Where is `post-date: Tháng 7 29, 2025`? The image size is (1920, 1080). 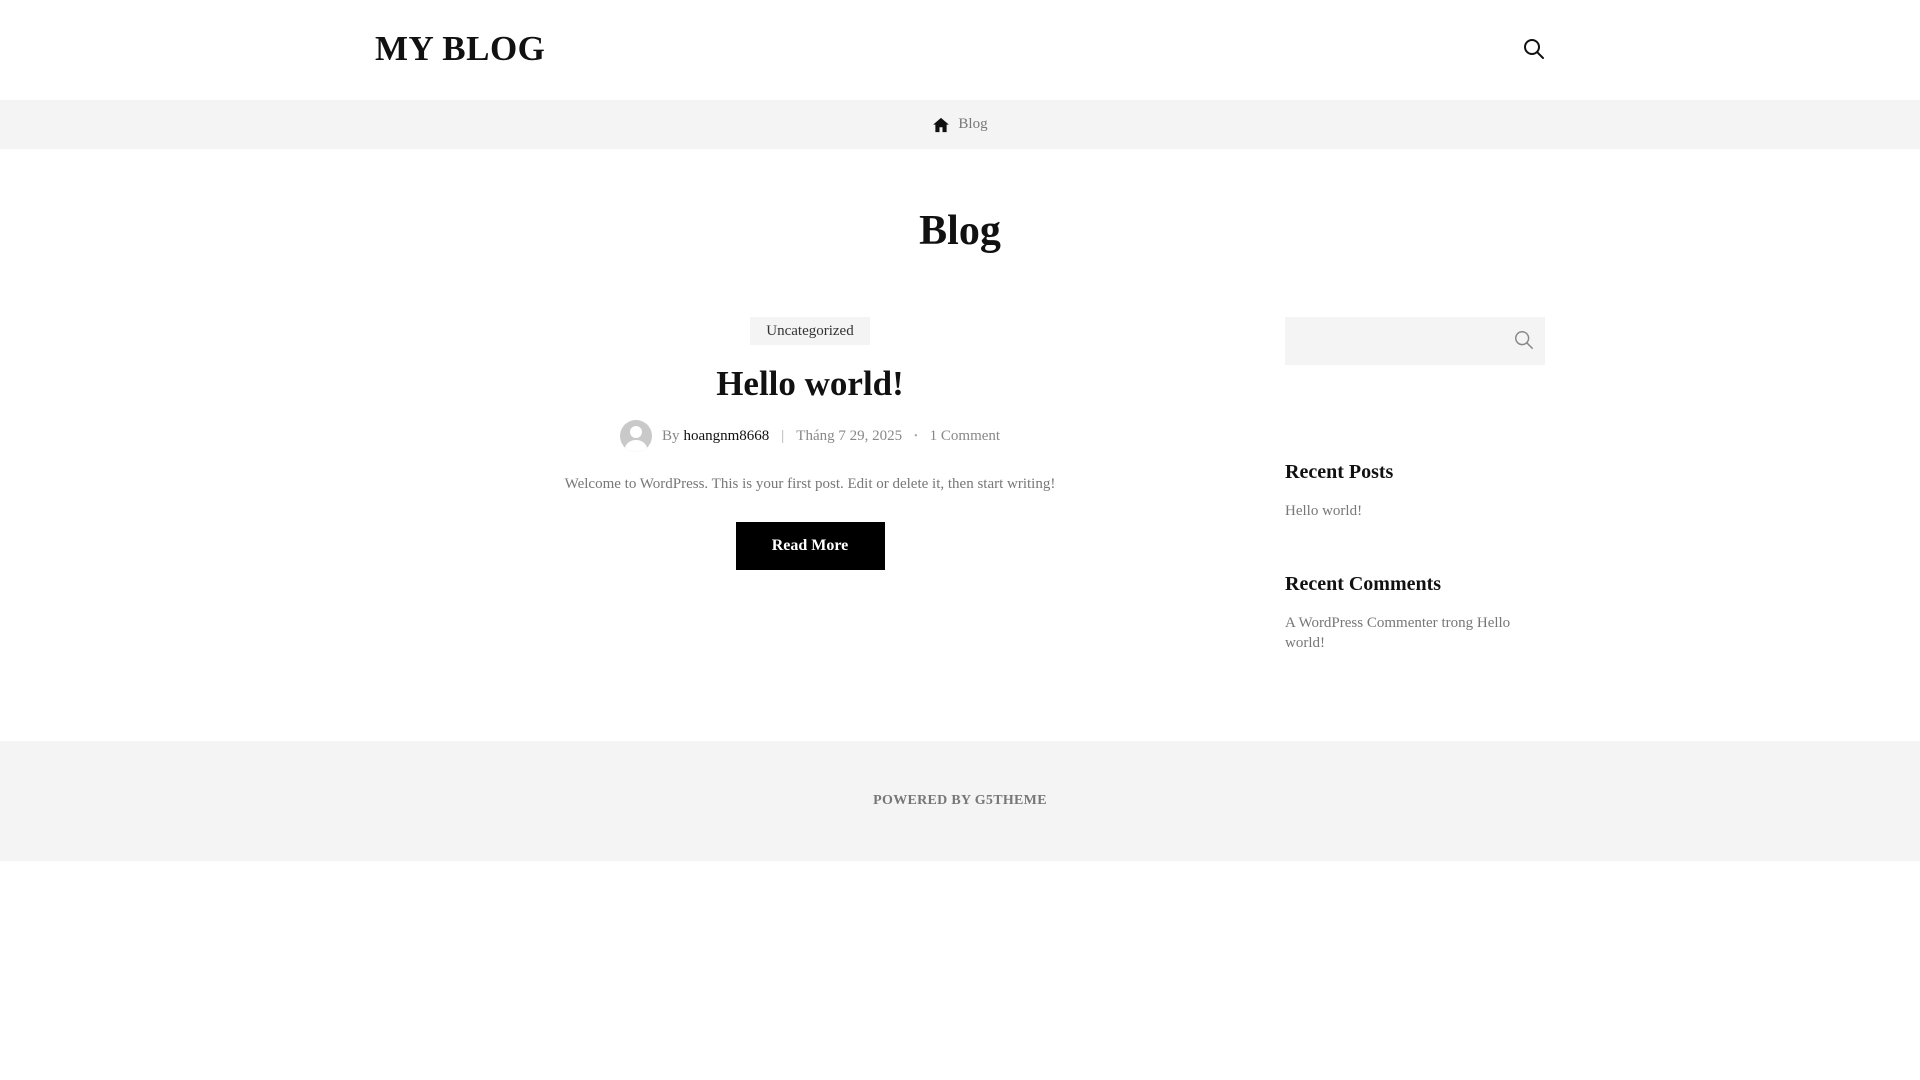
post-date: Tháng 7 29, 2025 is located at coordinates (849, 435).